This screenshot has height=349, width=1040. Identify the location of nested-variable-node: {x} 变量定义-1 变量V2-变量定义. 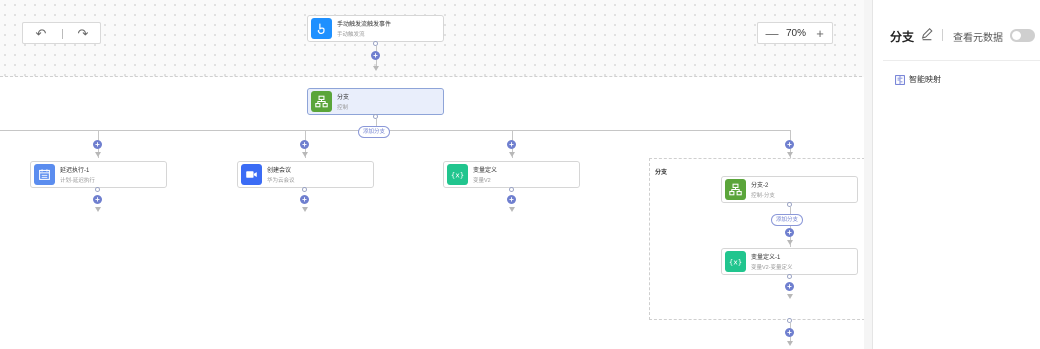
(789, 261).